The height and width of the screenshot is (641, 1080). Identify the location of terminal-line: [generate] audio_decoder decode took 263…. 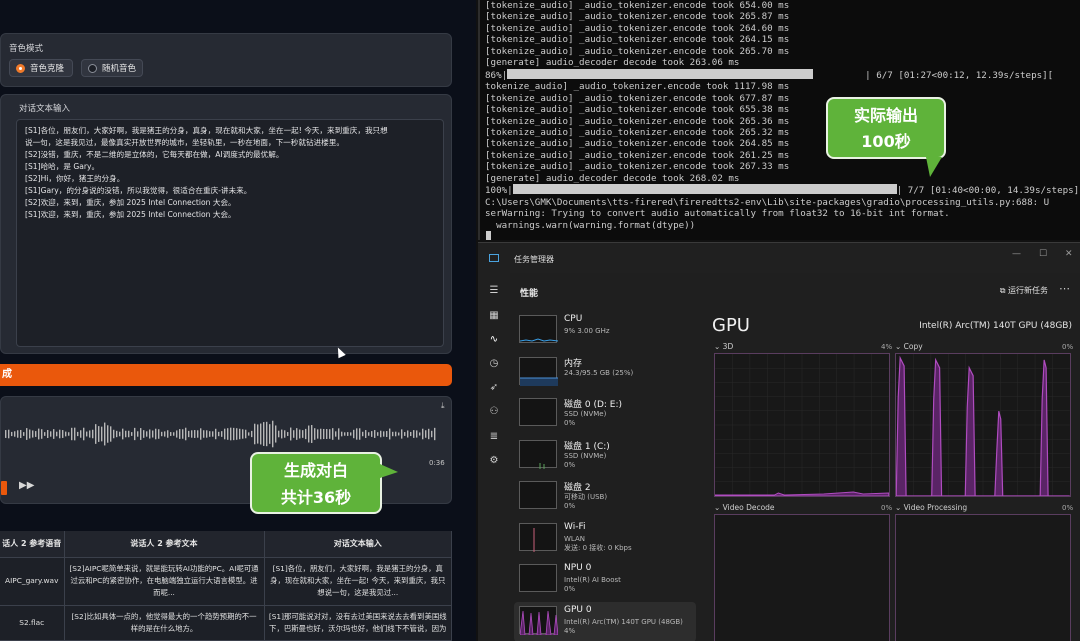
(612, 63).